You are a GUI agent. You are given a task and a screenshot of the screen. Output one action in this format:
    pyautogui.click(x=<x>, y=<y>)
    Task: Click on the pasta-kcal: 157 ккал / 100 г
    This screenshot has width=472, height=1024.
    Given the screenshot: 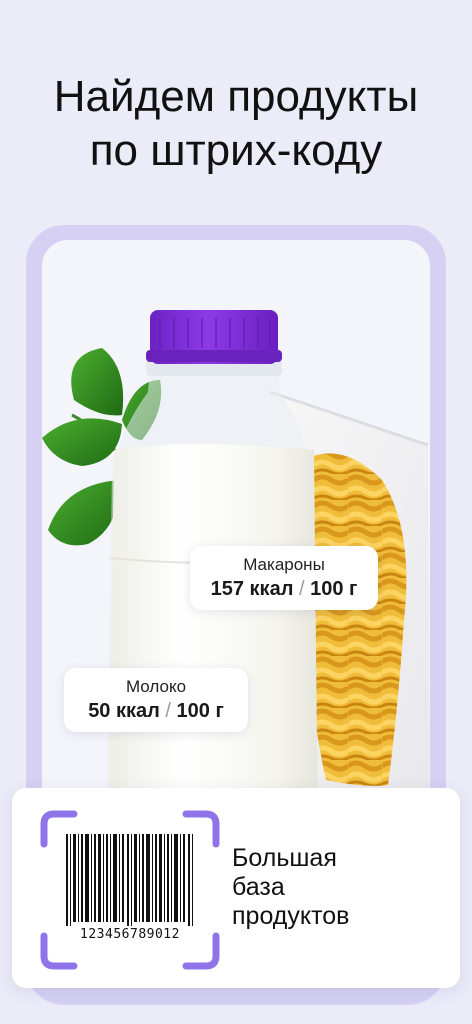 What is the action you would take?
    pyautogui.click(x=284, y=589)
    